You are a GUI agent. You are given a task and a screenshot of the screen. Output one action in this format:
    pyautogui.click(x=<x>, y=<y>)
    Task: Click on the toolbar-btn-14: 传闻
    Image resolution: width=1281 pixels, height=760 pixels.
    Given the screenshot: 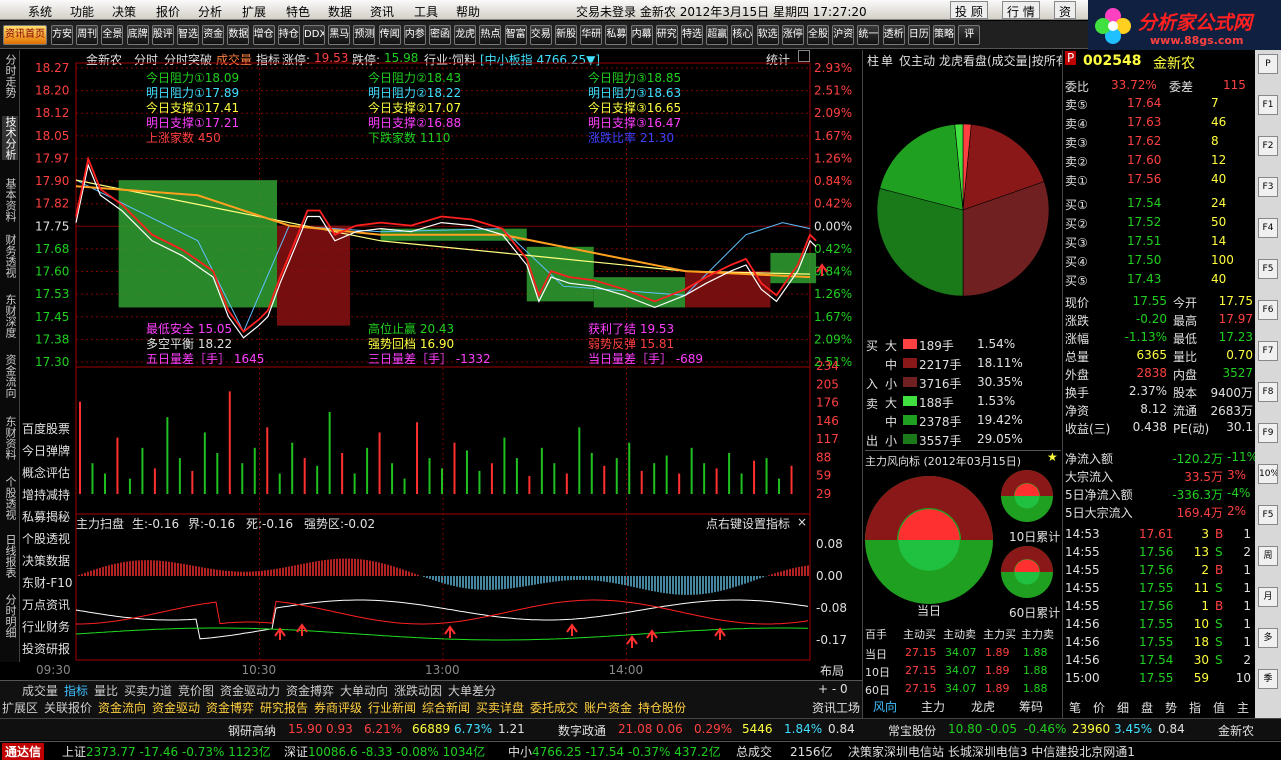 What is the action you would take?
    pyautogui.click(x=389, y=35)
    